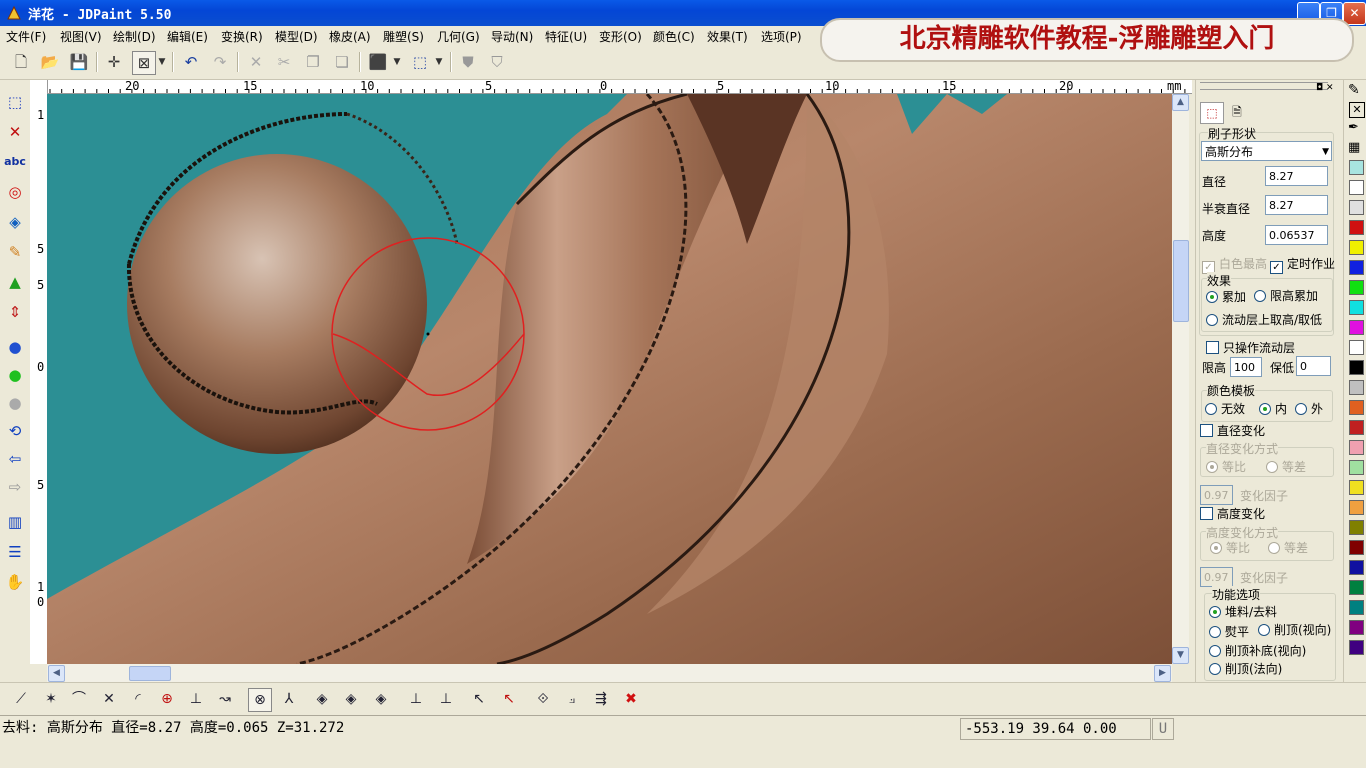  Describe the element at coordinates (134, 36) in the screenshot. I see `menu-draw: 绘制(D)` at that location.